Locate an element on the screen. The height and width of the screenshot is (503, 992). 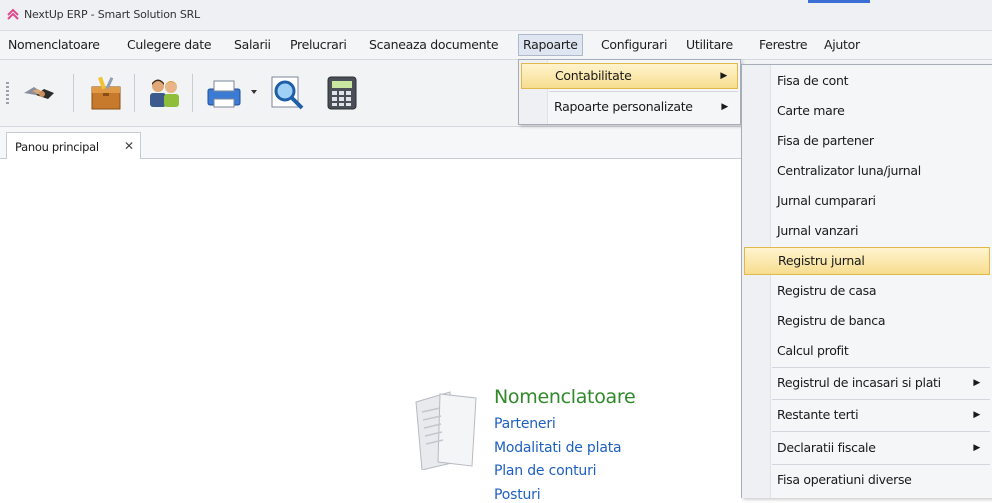
menu-item-carte-mare: Carte mare is located at coordinates (867, 111).